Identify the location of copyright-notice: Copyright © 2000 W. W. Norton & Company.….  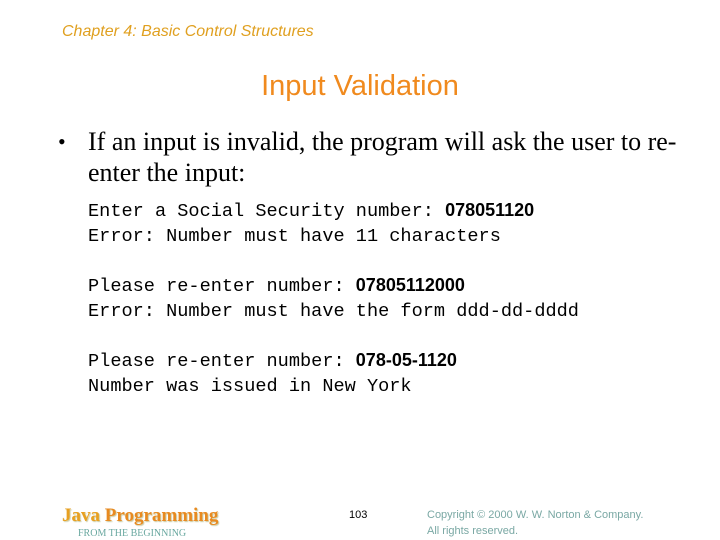
(535, 523).